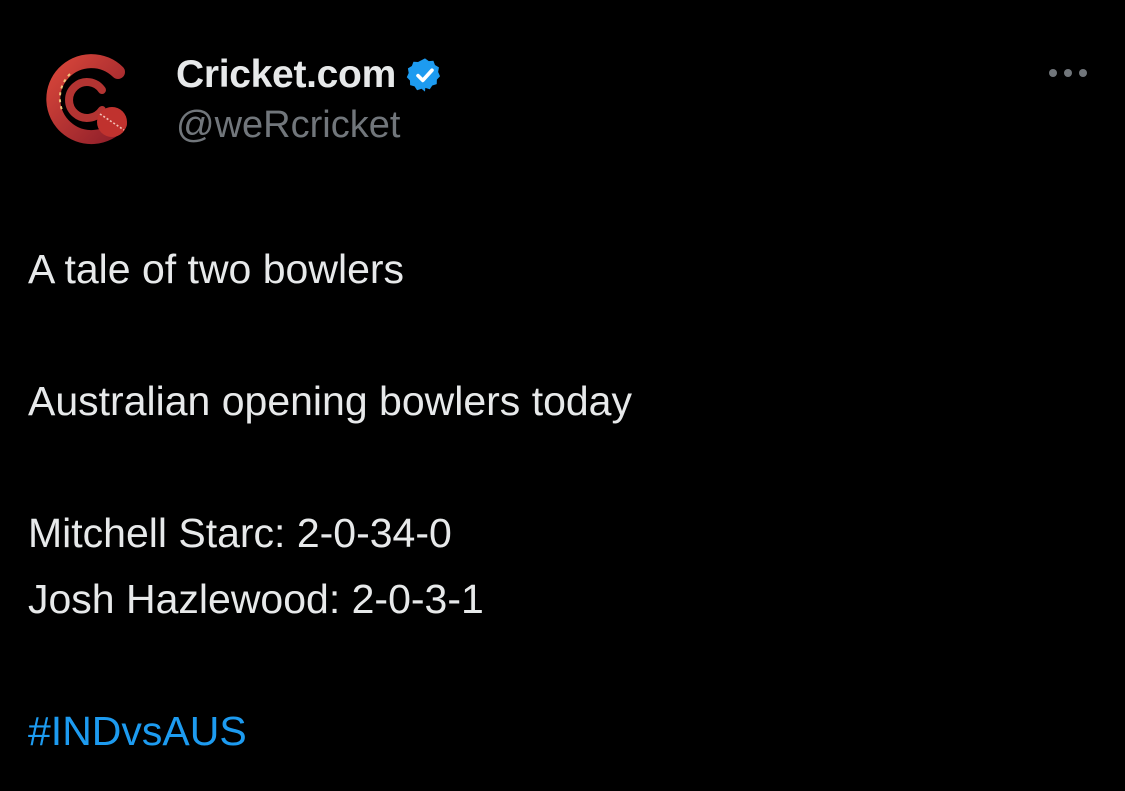 This screenshot has height=791, width=1125. I want to click on author-header: Cricket.com @weRcricket, so click(310, 99).